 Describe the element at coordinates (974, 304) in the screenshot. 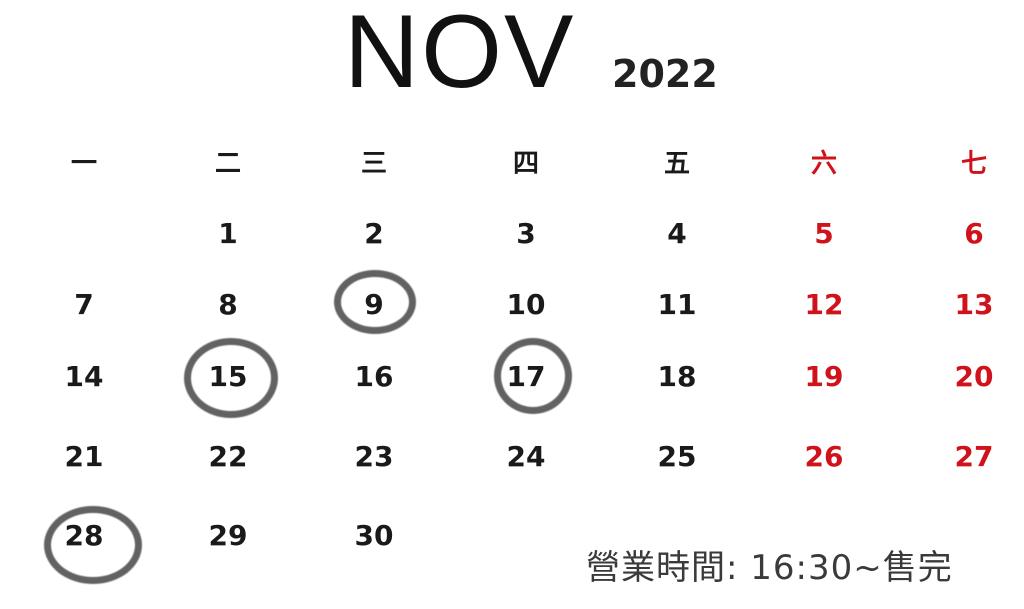

I see `day-cell: 13` at that location.